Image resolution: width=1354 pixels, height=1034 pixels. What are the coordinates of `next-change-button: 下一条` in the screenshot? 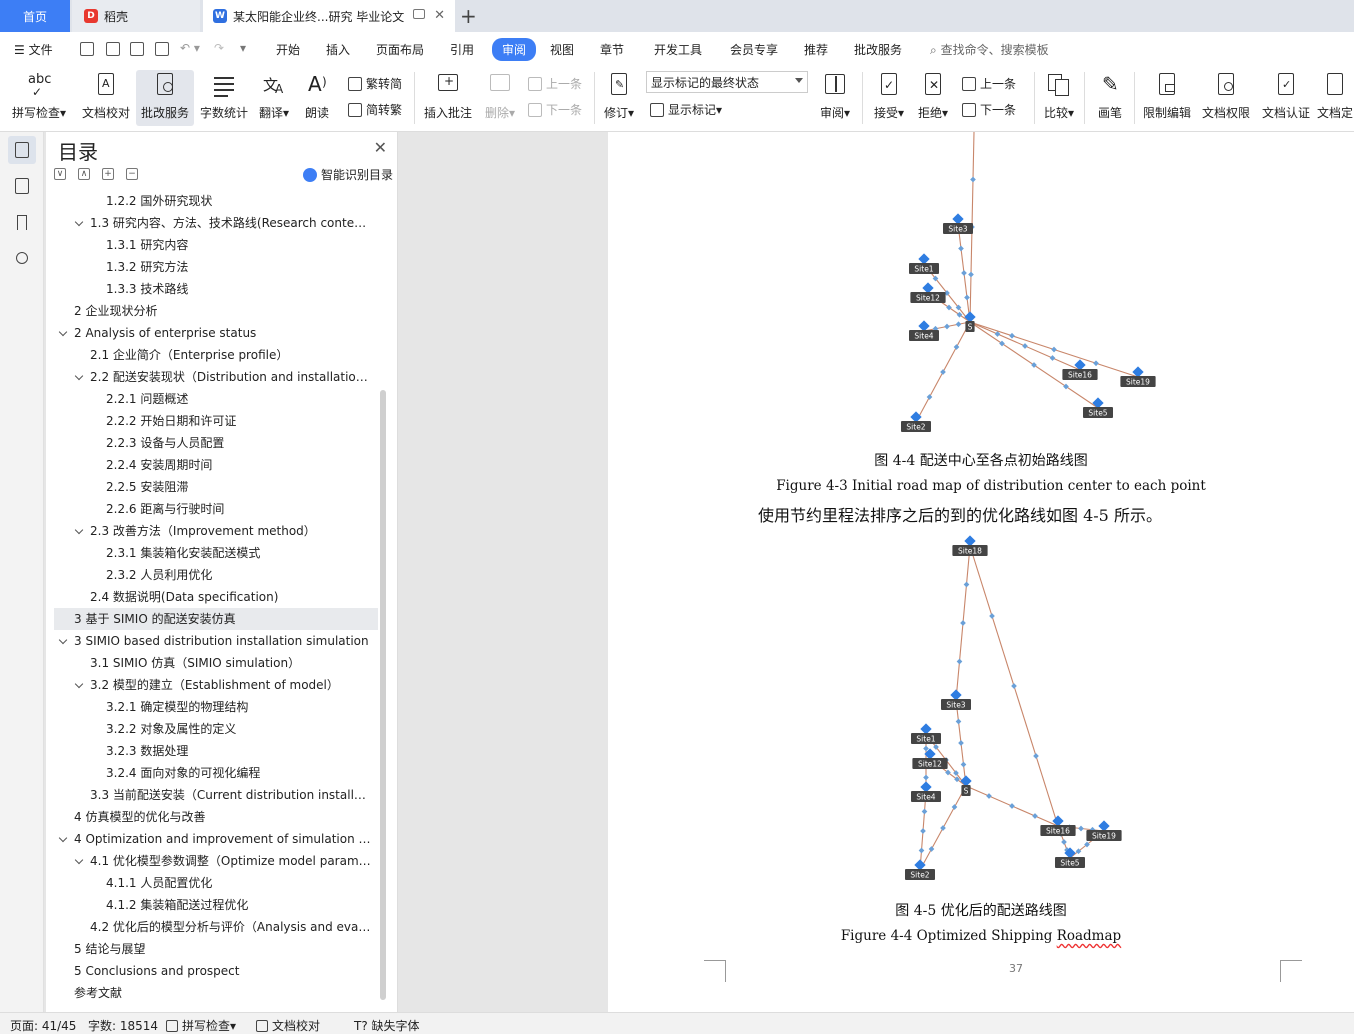 It's located at (989, 109).